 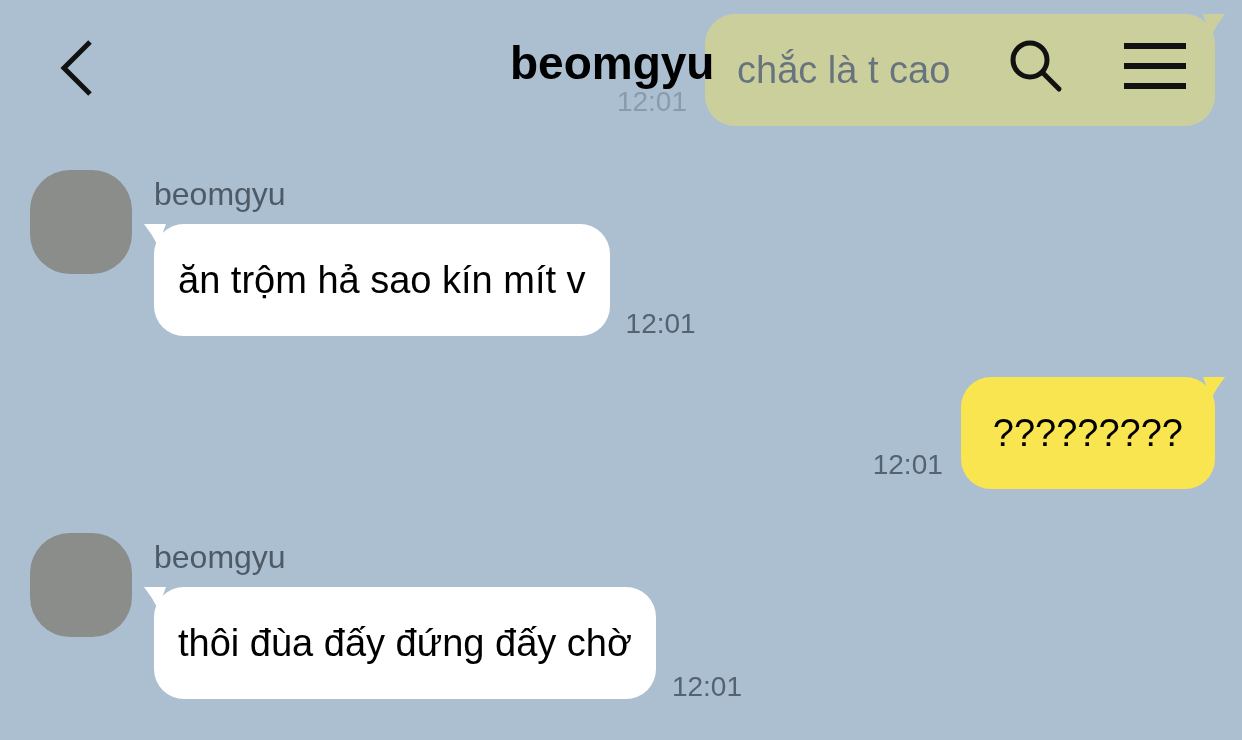 I want to click on search-icon, so click(x=1036, y=66).